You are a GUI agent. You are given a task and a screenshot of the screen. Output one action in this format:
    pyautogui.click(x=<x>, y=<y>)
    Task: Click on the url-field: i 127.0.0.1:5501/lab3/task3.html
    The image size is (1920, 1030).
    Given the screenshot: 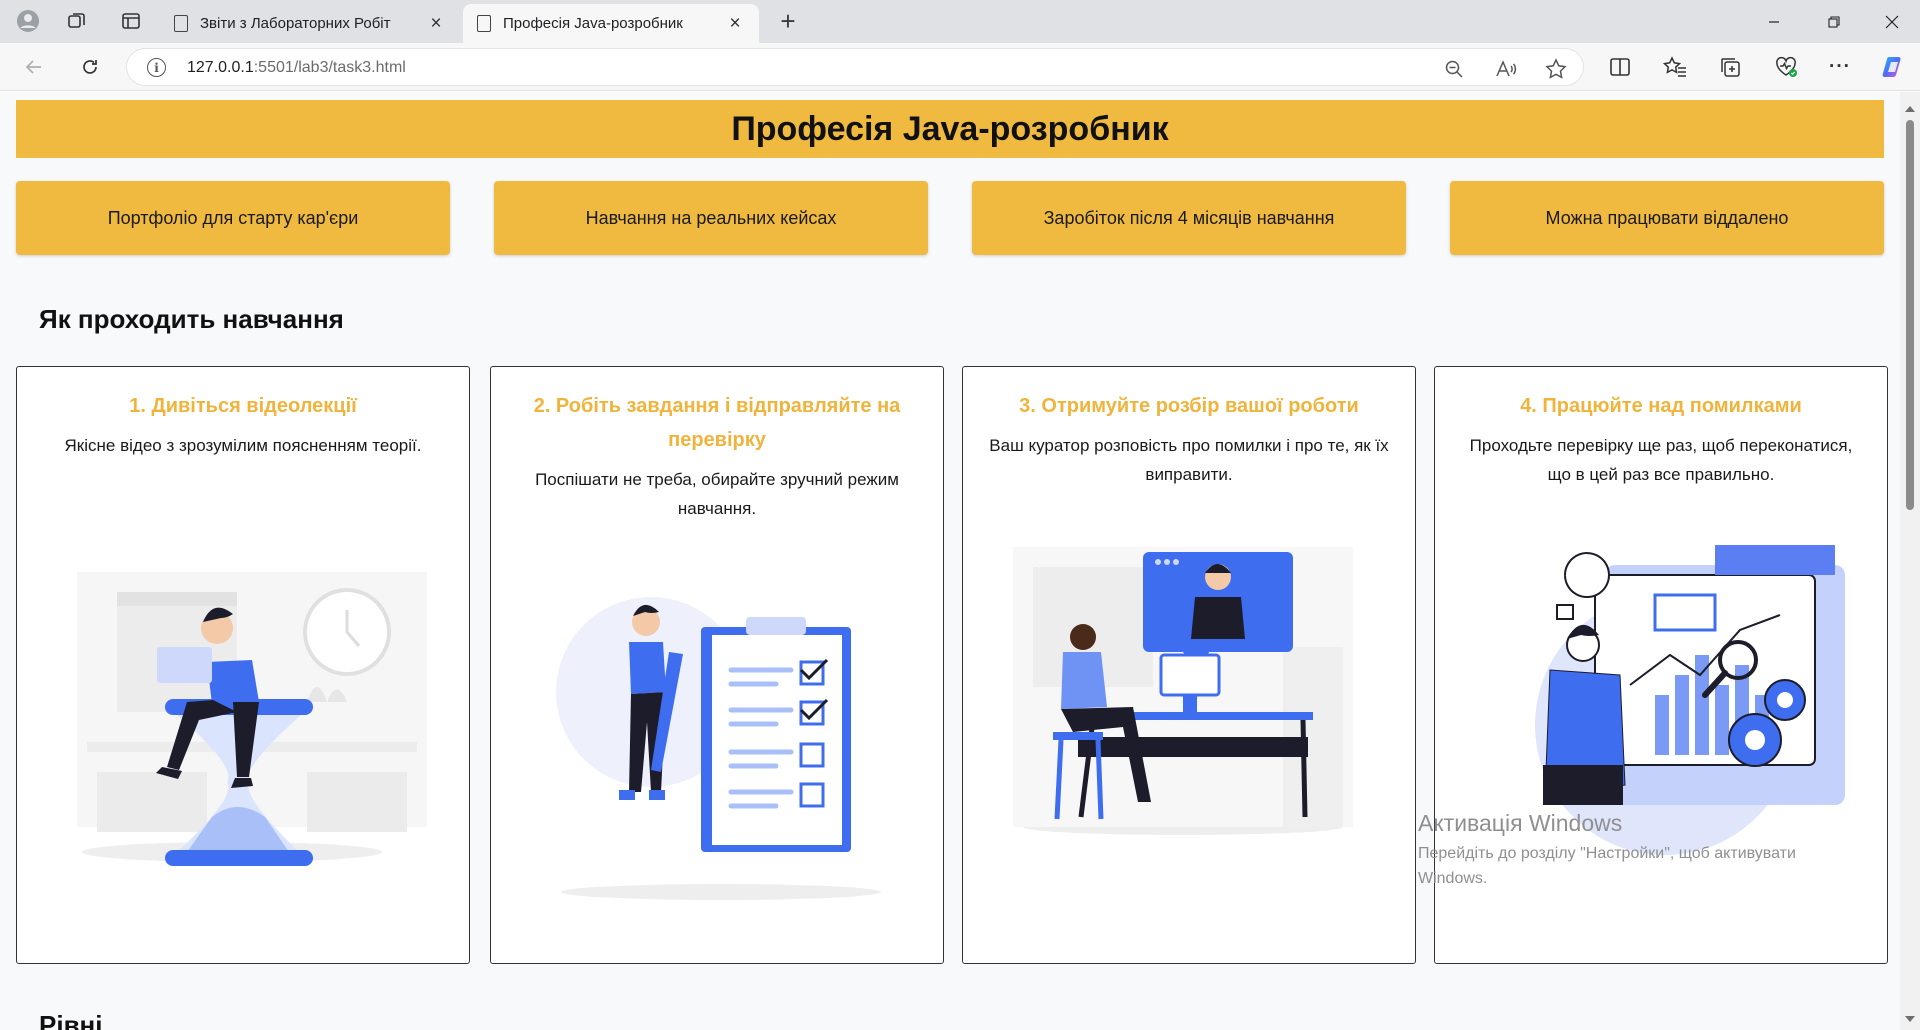 What is the action you would take?
    pyautogui.click(x=855, y=67)
    